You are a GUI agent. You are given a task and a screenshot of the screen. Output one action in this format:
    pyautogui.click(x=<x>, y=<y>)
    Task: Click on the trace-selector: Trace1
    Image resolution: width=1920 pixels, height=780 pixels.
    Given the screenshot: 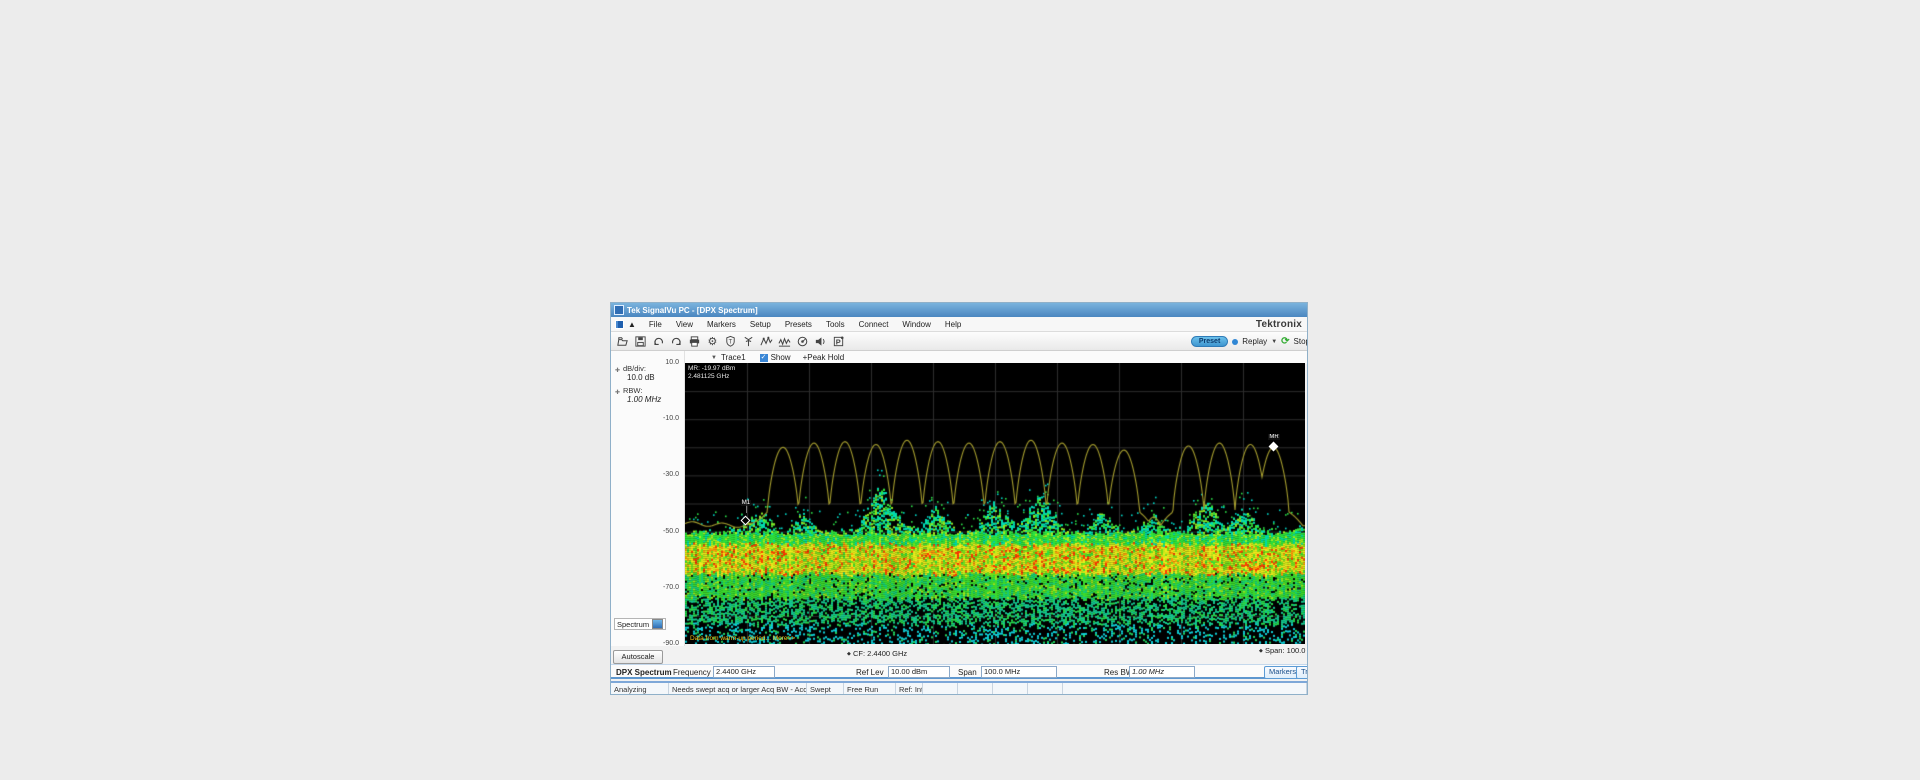 What is the action you would take?
    pyautogui.click(x=733, y=357)
    